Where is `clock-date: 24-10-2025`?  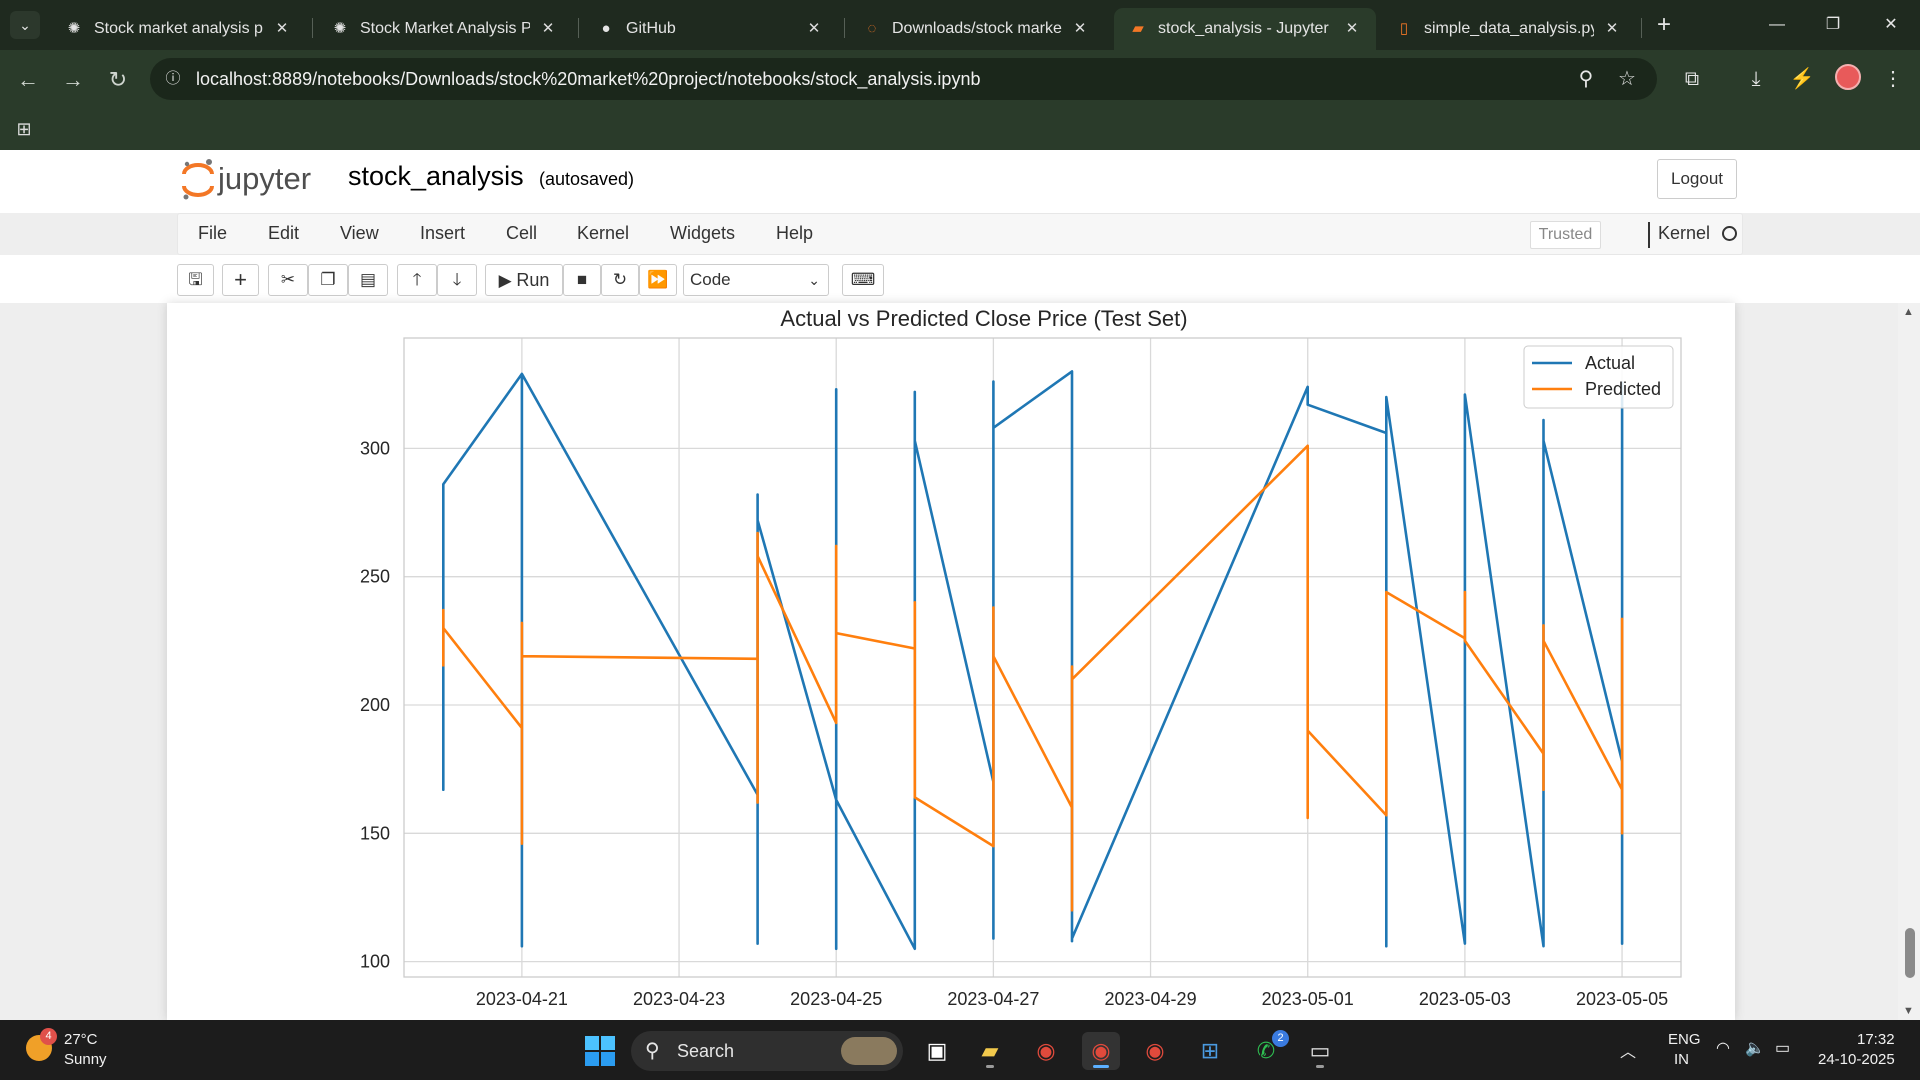 clock-date: 24-10-2025 is located at coordinates (1856, 1059).